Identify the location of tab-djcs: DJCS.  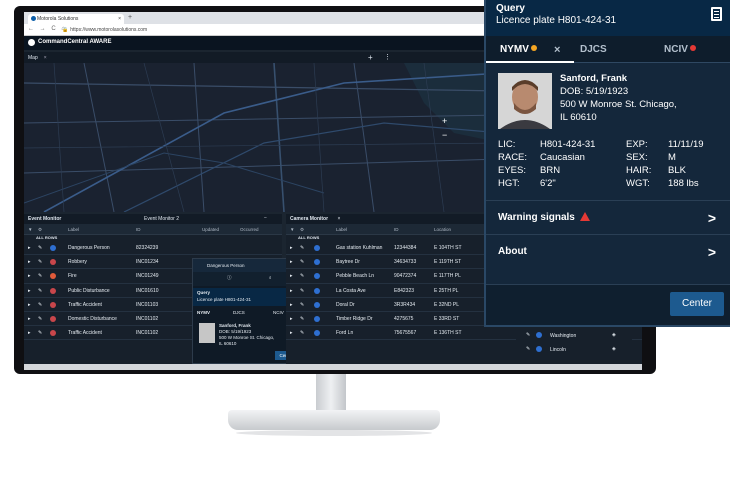
(593, 49).